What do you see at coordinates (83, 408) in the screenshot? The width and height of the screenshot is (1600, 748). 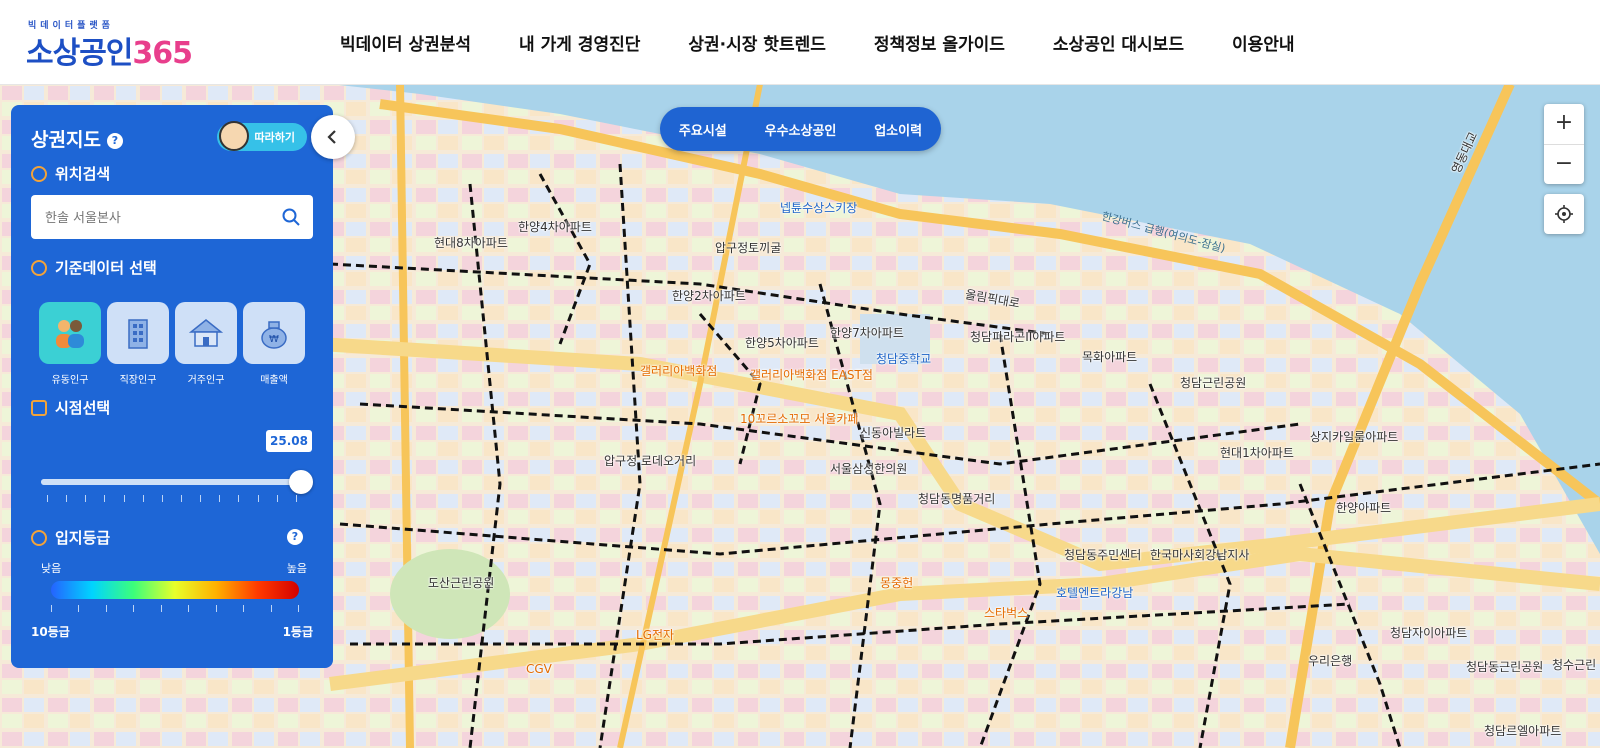 I see `time-select-label: 시점선택` at bounding box center [83, 408].